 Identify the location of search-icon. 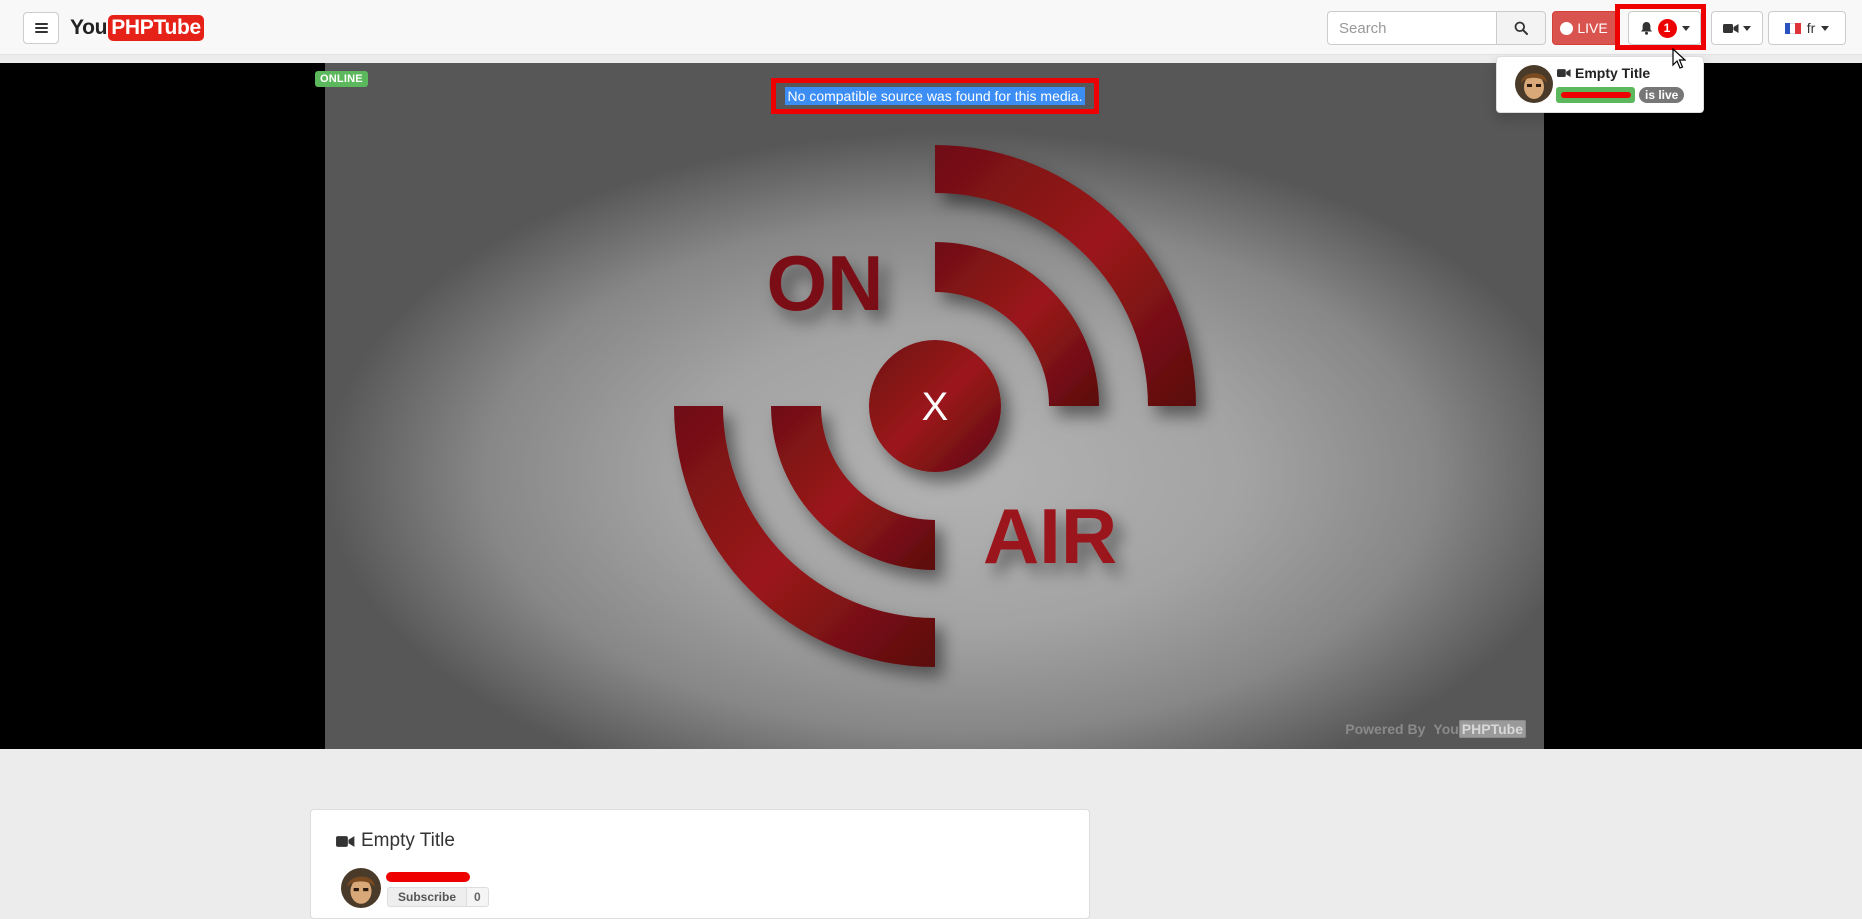
(1521, 28).